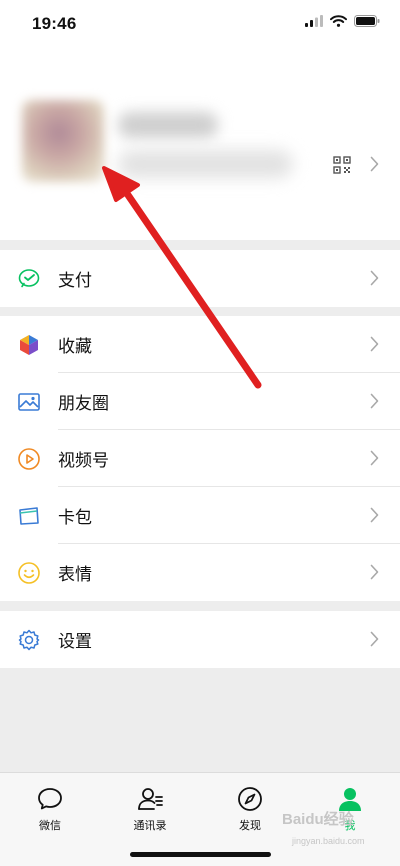 The image size is (400, 866). Describe the element at coordinates (150, 826) in the screenshot. I see `tab-label-contacts: 通讯录` at that location.